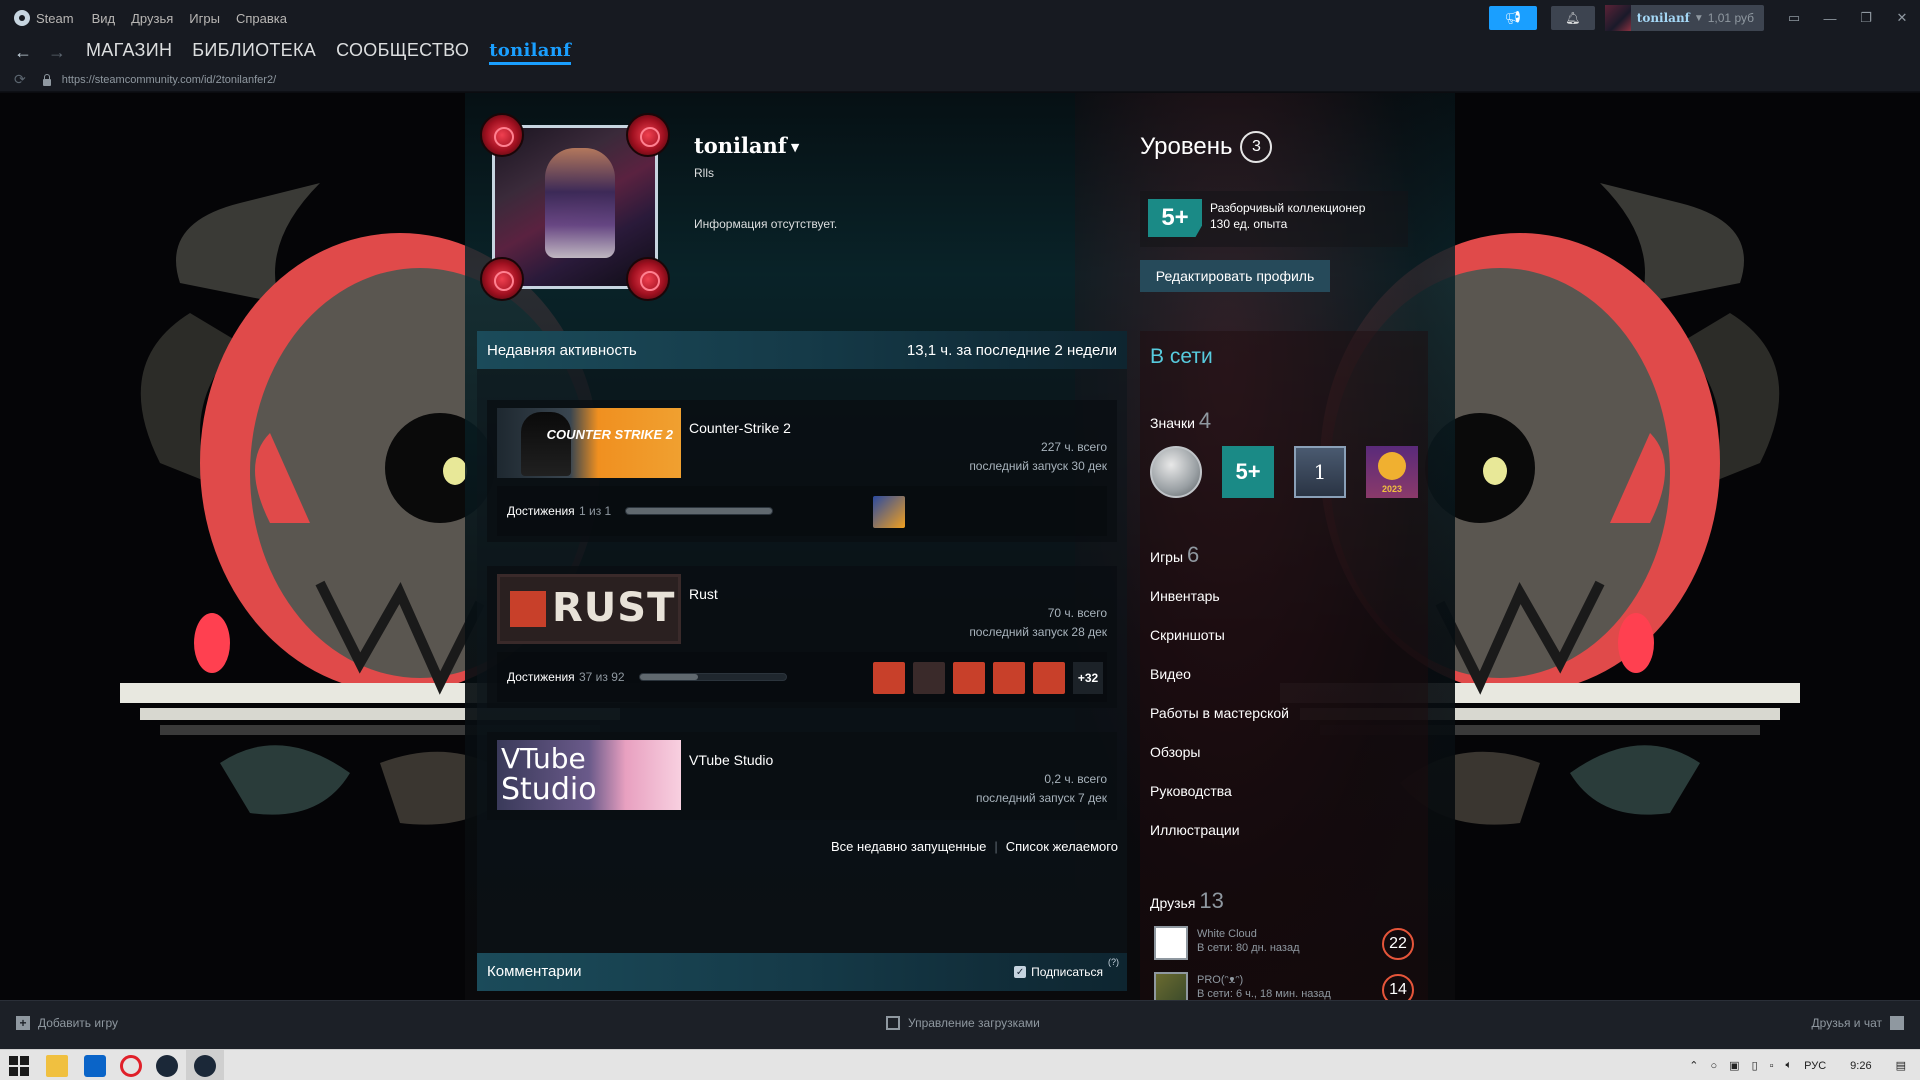 The image size is (1920, 1080). I want to click on guides-link: Руководства, so click(1191, 791).